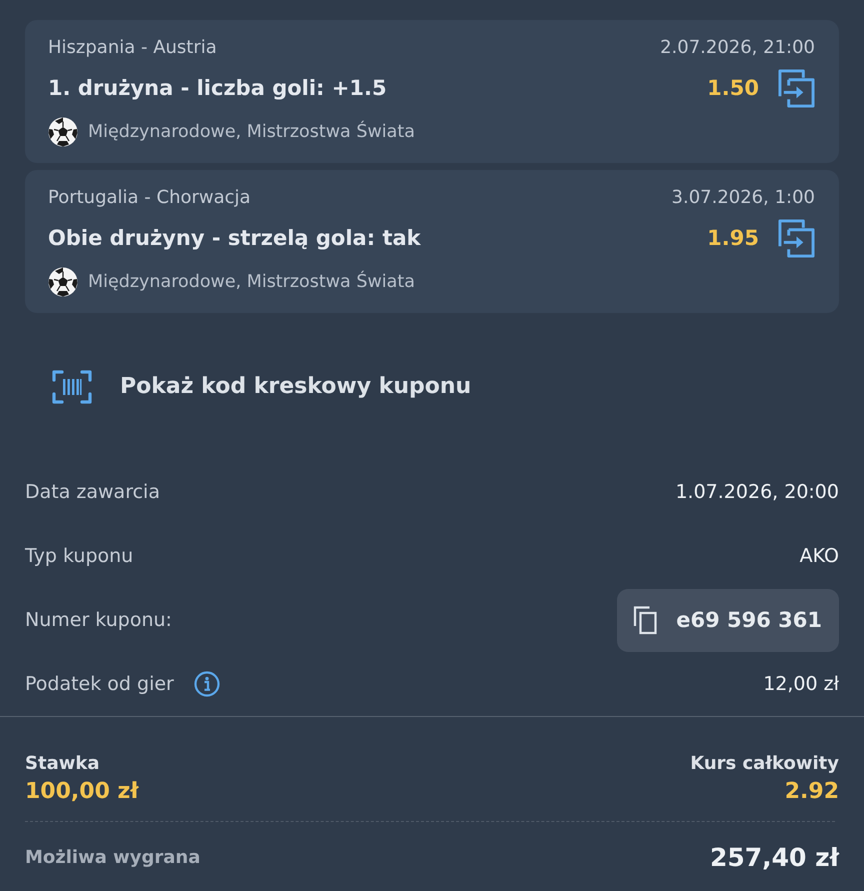 The width and height of the screenshot is (864, 891). What do you see at coordinates (207, 684) in the screenshot?
I see `info-icon` at bounding box center [207, 684].